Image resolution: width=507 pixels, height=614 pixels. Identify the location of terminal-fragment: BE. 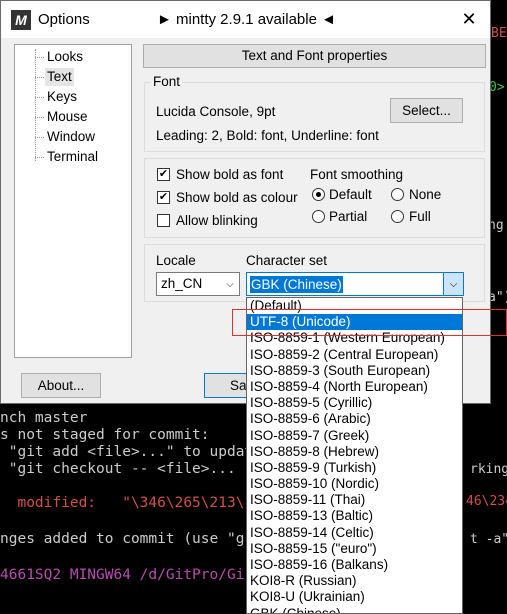
(499, 33).